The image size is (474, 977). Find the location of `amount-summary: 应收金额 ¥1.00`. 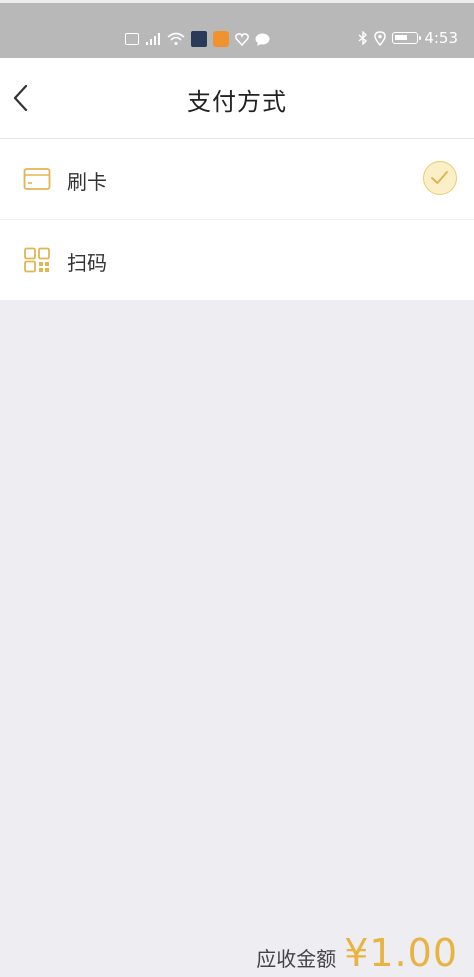

amount-summary: 应收金额 ¥1.00 is located at coordinates (357, 953).